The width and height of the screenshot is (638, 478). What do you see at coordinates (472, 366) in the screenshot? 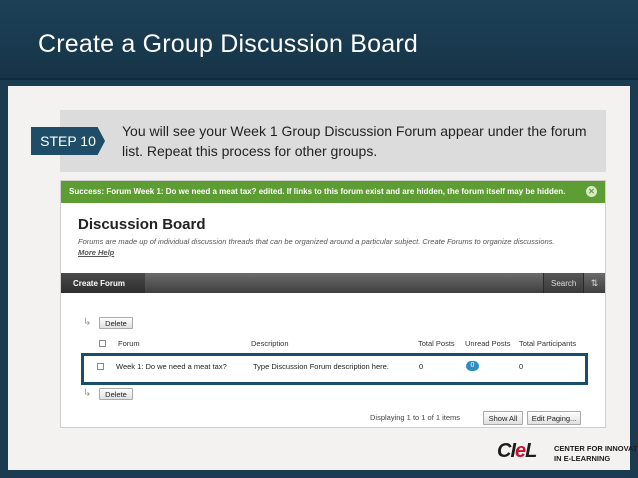
I see `row-unread-posts-badge: 0` at bounding box center [472, 366].